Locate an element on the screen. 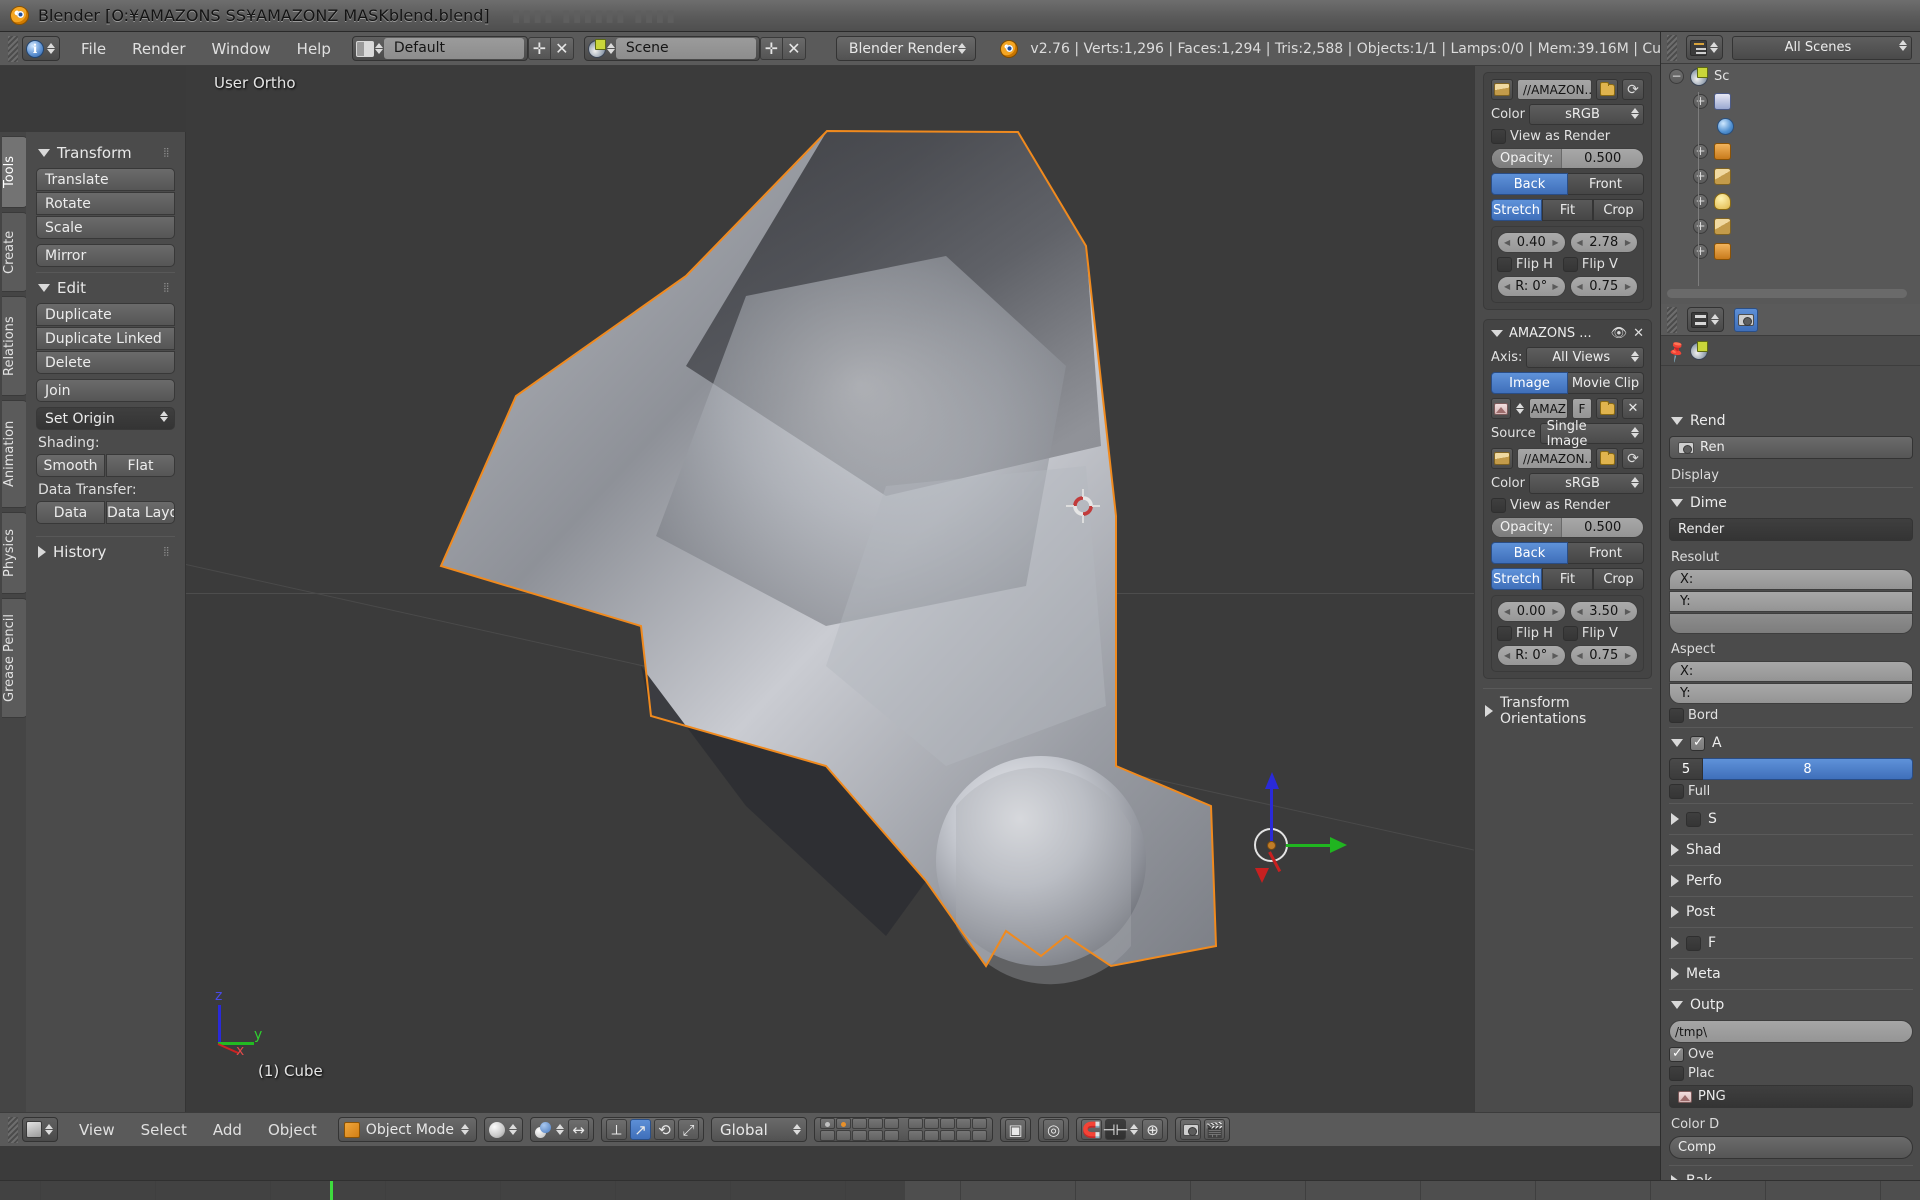 The width and height of the screenshot is (1920, 1200). outliner-row-render: + is located at coordinates (1790, 101).